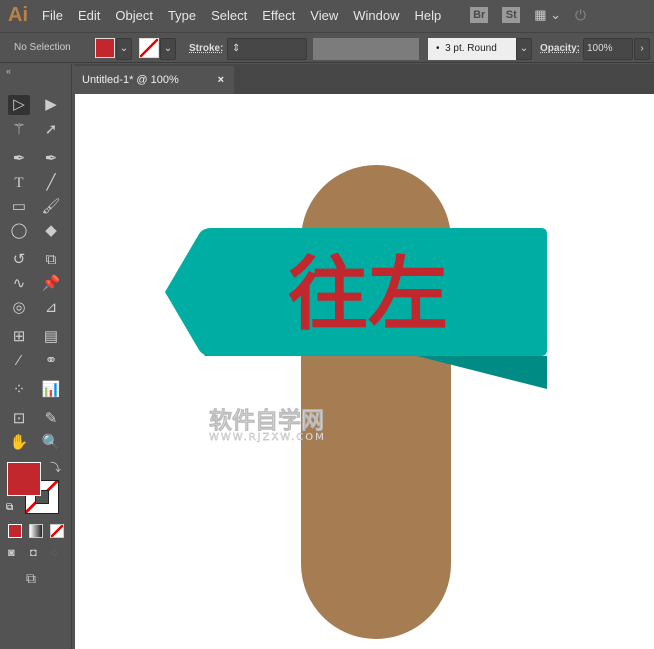 The image size is (654, 649). I want to click on variable-width-profile, so click(366, 49).